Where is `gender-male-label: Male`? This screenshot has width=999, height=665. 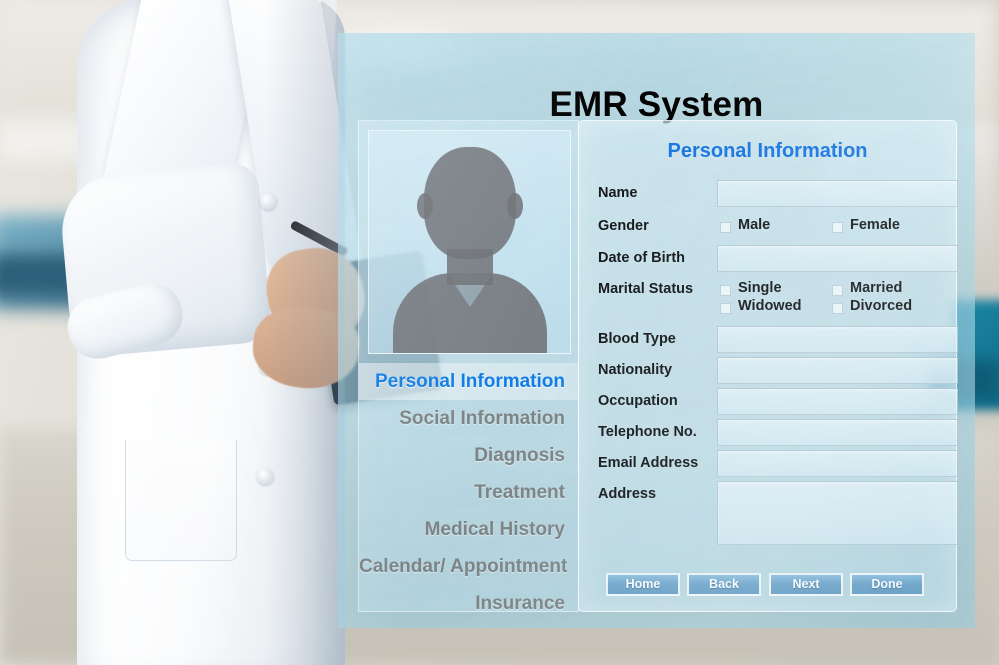
gender-male-label: Male is located at coordinates (754, 225).